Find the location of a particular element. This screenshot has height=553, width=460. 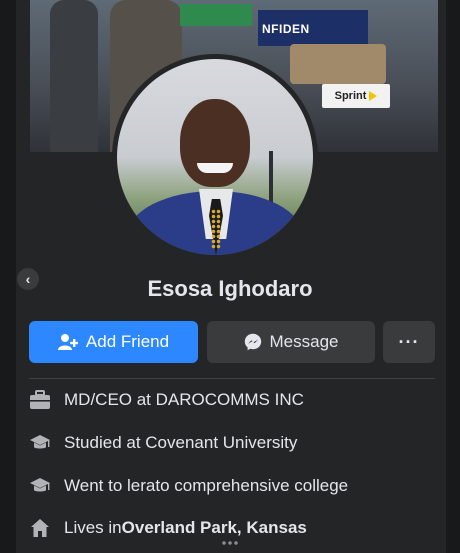

cover-person-left is located at coordinates (74, 76).